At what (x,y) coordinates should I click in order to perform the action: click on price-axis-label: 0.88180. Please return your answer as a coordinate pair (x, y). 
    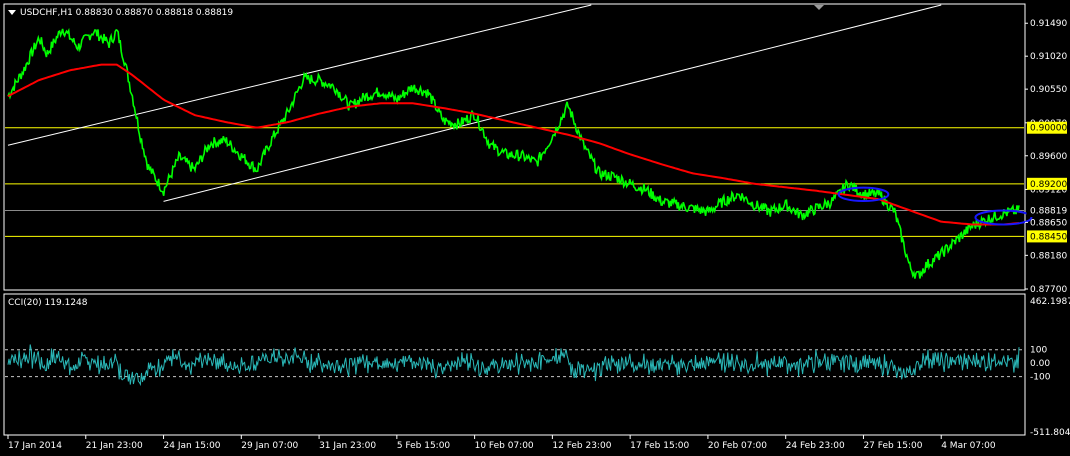
    Looking at the image, I should click on (1048, 256).